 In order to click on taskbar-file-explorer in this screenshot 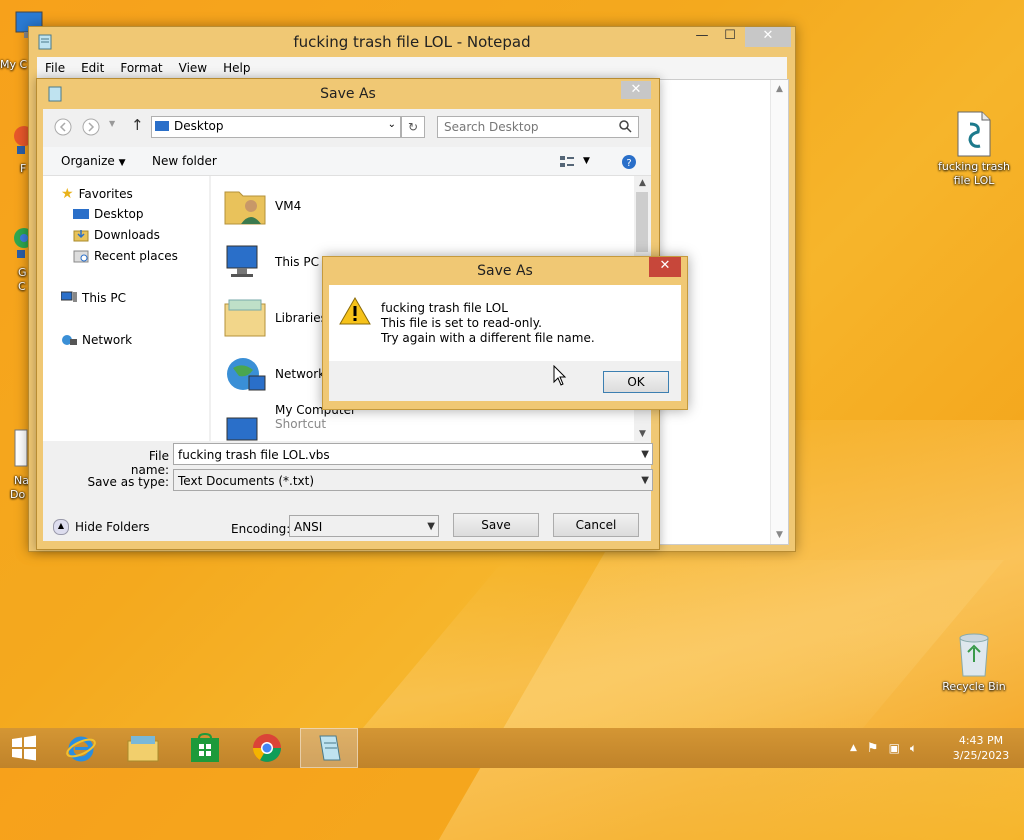, I will do `click(143, 748)`.